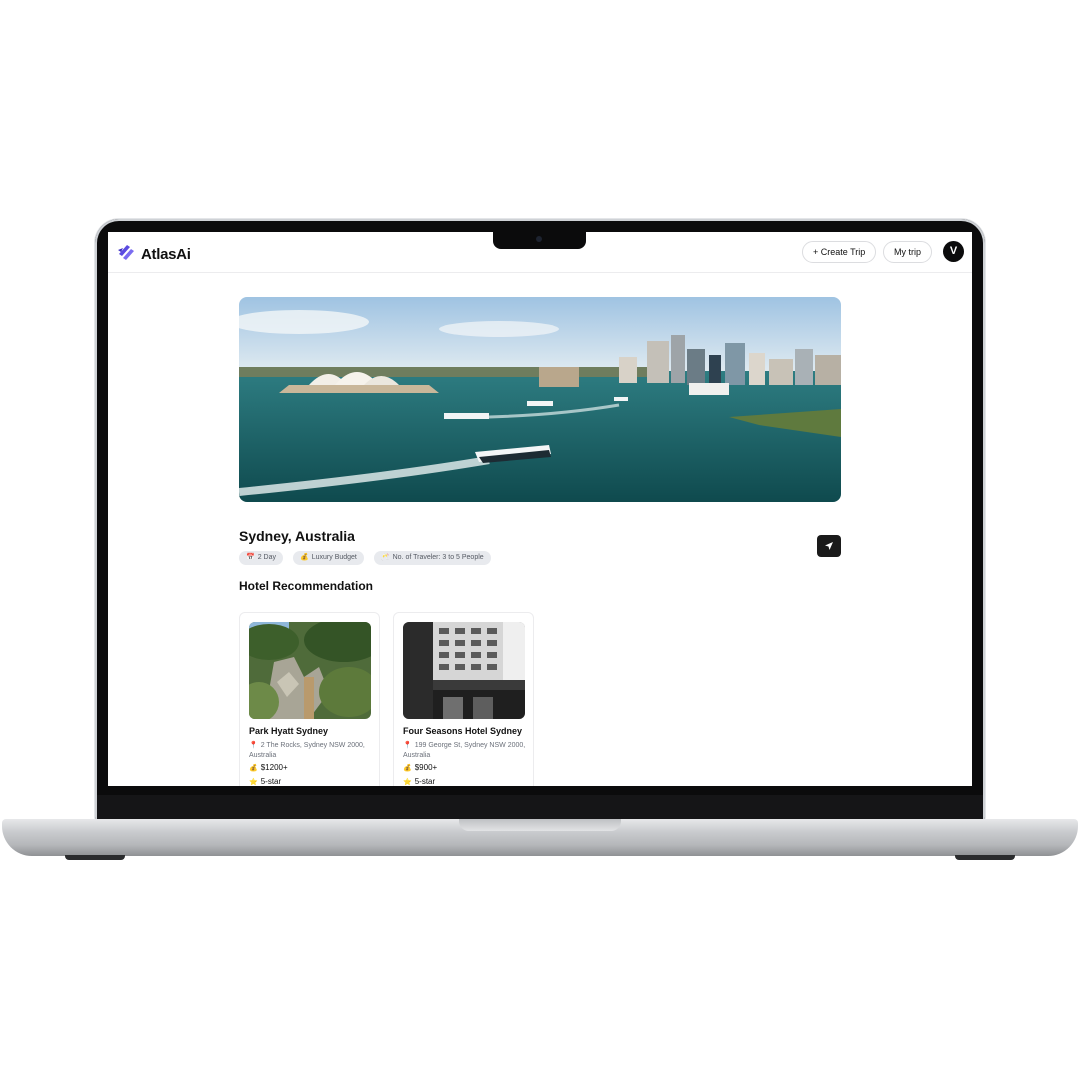  I want to click on hotel-price: 💰 $900+, so click(420, 767).